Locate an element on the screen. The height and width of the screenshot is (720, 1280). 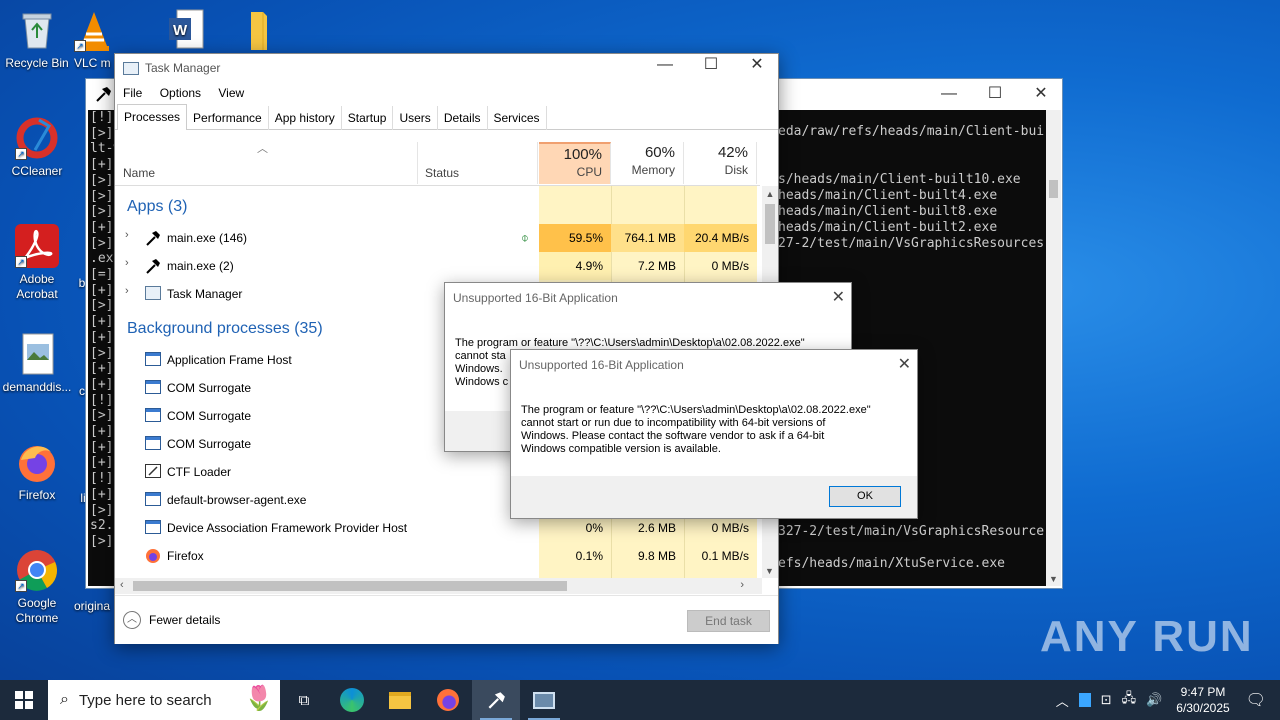
volume-icon: 🔊 is located at coordinates (1154, 700).